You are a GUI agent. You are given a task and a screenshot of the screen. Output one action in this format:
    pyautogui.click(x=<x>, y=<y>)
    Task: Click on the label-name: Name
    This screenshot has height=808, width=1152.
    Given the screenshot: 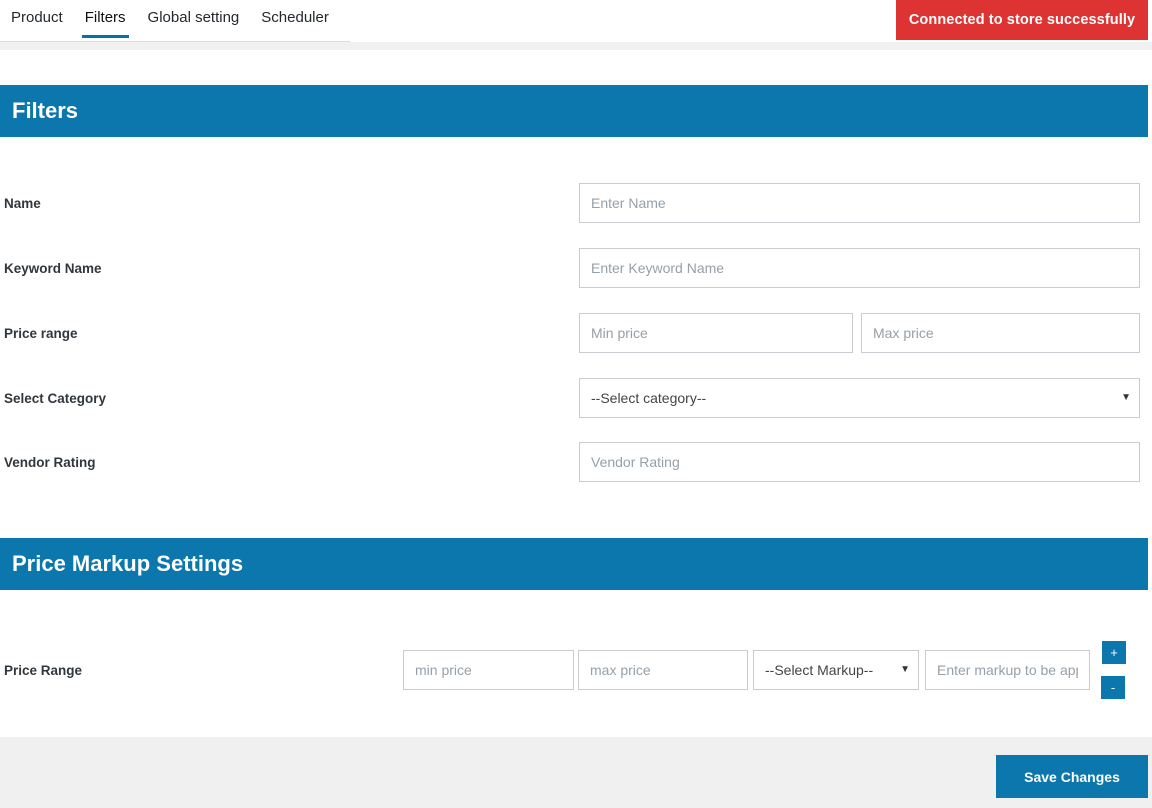 What is the action you would take?
    pyautogui.click(x=22, y=203)
    